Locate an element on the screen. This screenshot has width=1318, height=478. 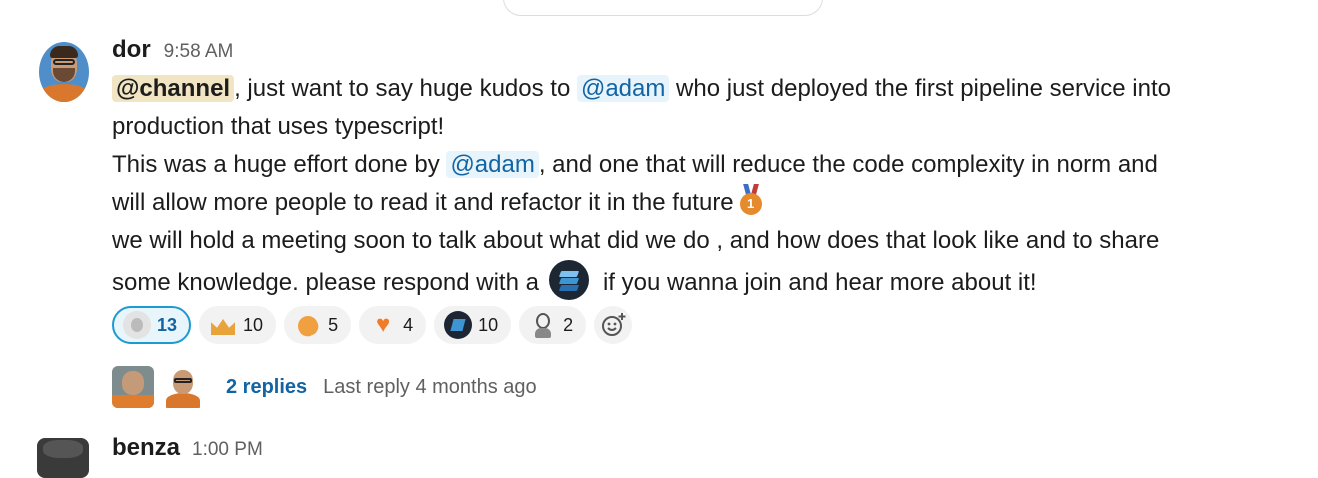
next-message-timestamp: 1:00 PM is located at coordinates (227, 450).